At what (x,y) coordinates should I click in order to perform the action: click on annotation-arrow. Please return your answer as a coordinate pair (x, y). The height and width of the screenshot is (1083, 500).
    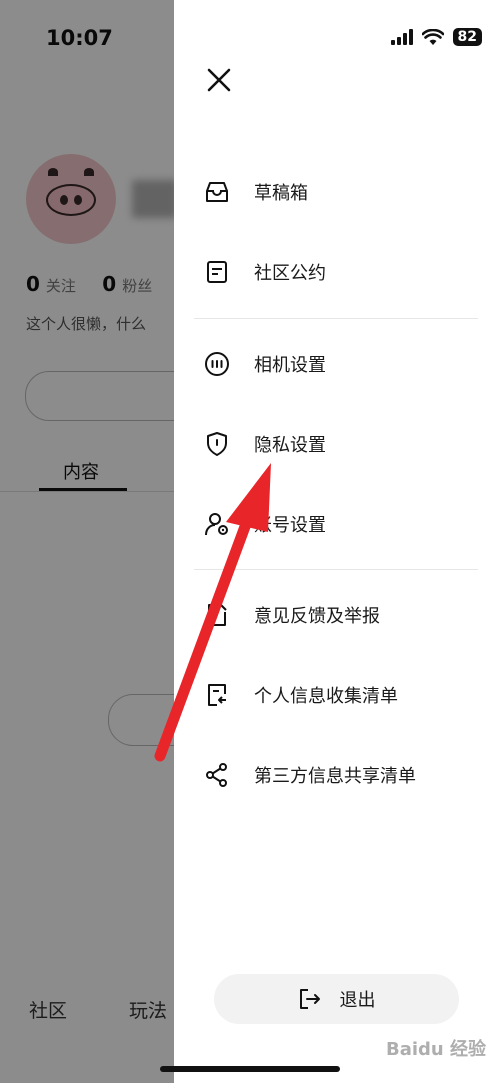
    Looking at the image, I should click on (212, 612).